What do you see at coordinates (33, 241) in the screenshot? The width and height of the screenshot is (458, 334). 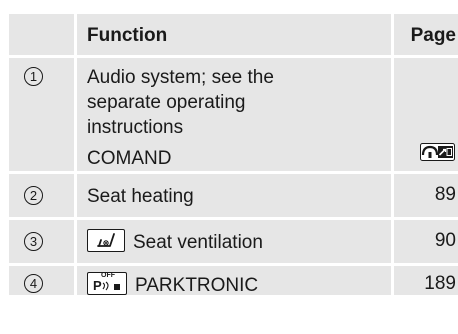 I see `row-number-badge: 3` at bounding box center [33, 241].